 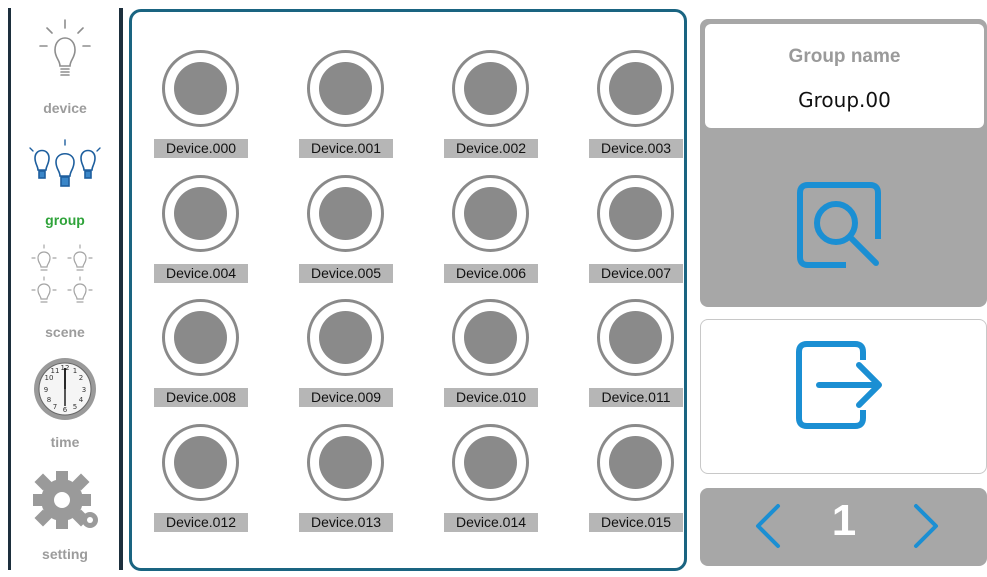 I want to click on nav-item-device: device, so click(x=65, y=69).